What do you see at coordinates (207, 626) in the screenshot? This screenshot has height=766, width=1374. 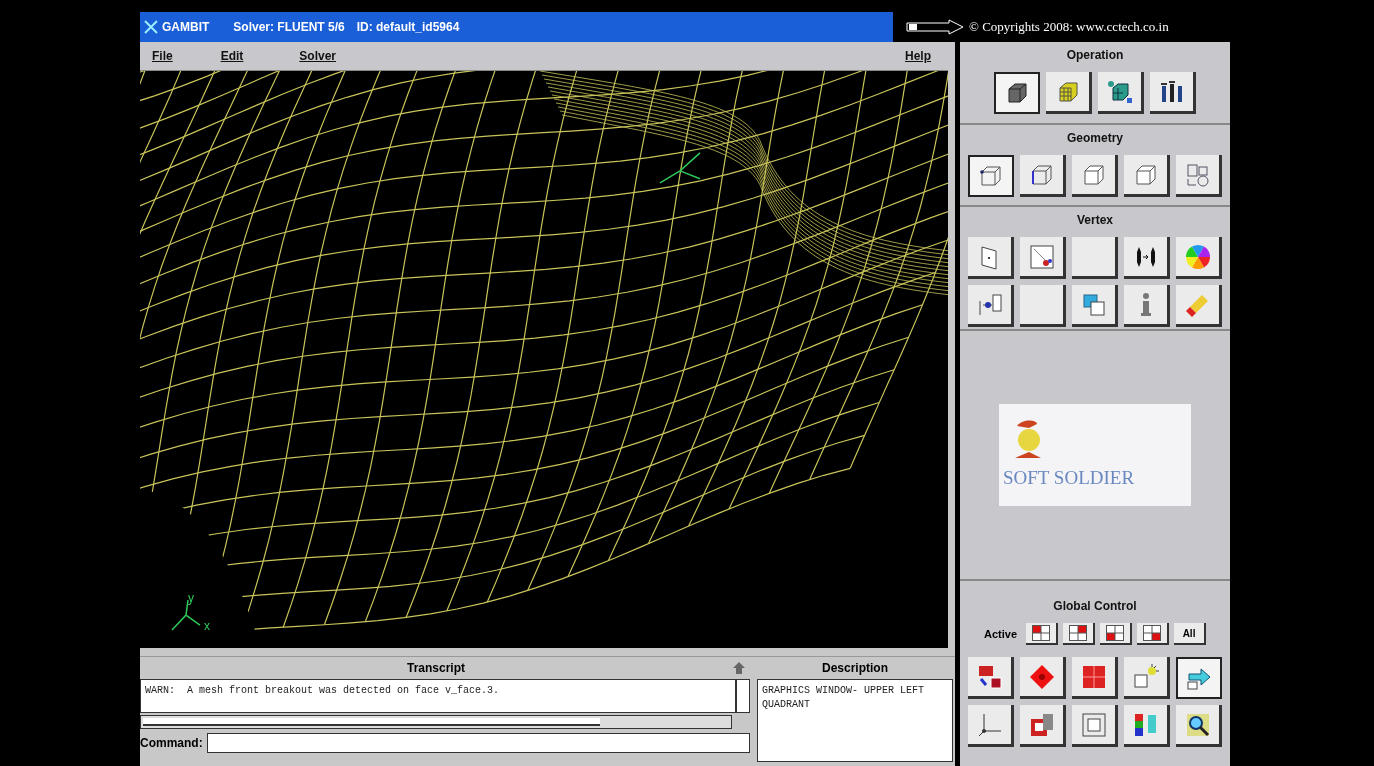 I see `axis-label: x` at bounding box center [207, 626].